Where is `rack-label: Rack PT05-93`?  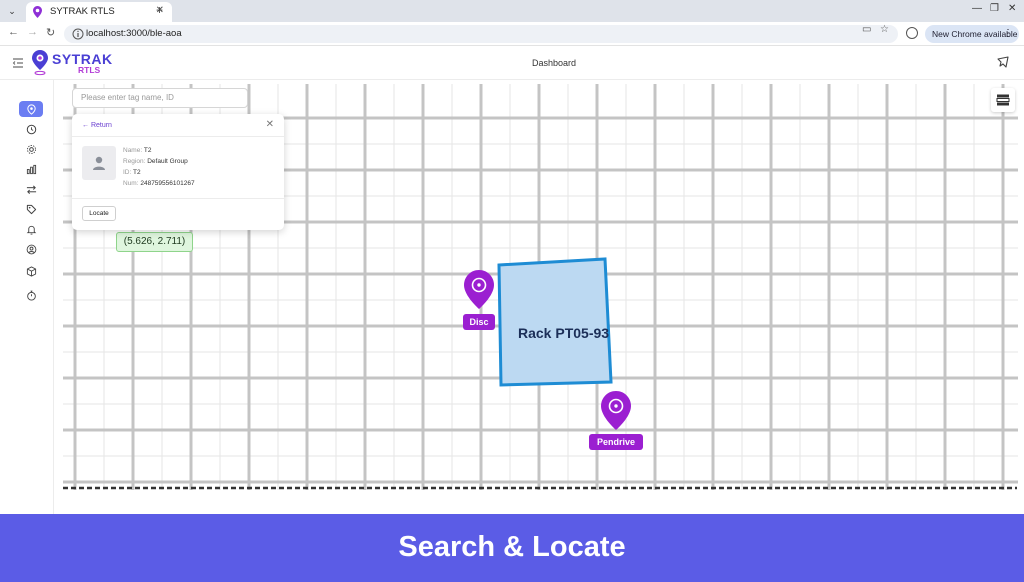 rack-label: Rack PT05-93 is located at coordinates (564, 333).